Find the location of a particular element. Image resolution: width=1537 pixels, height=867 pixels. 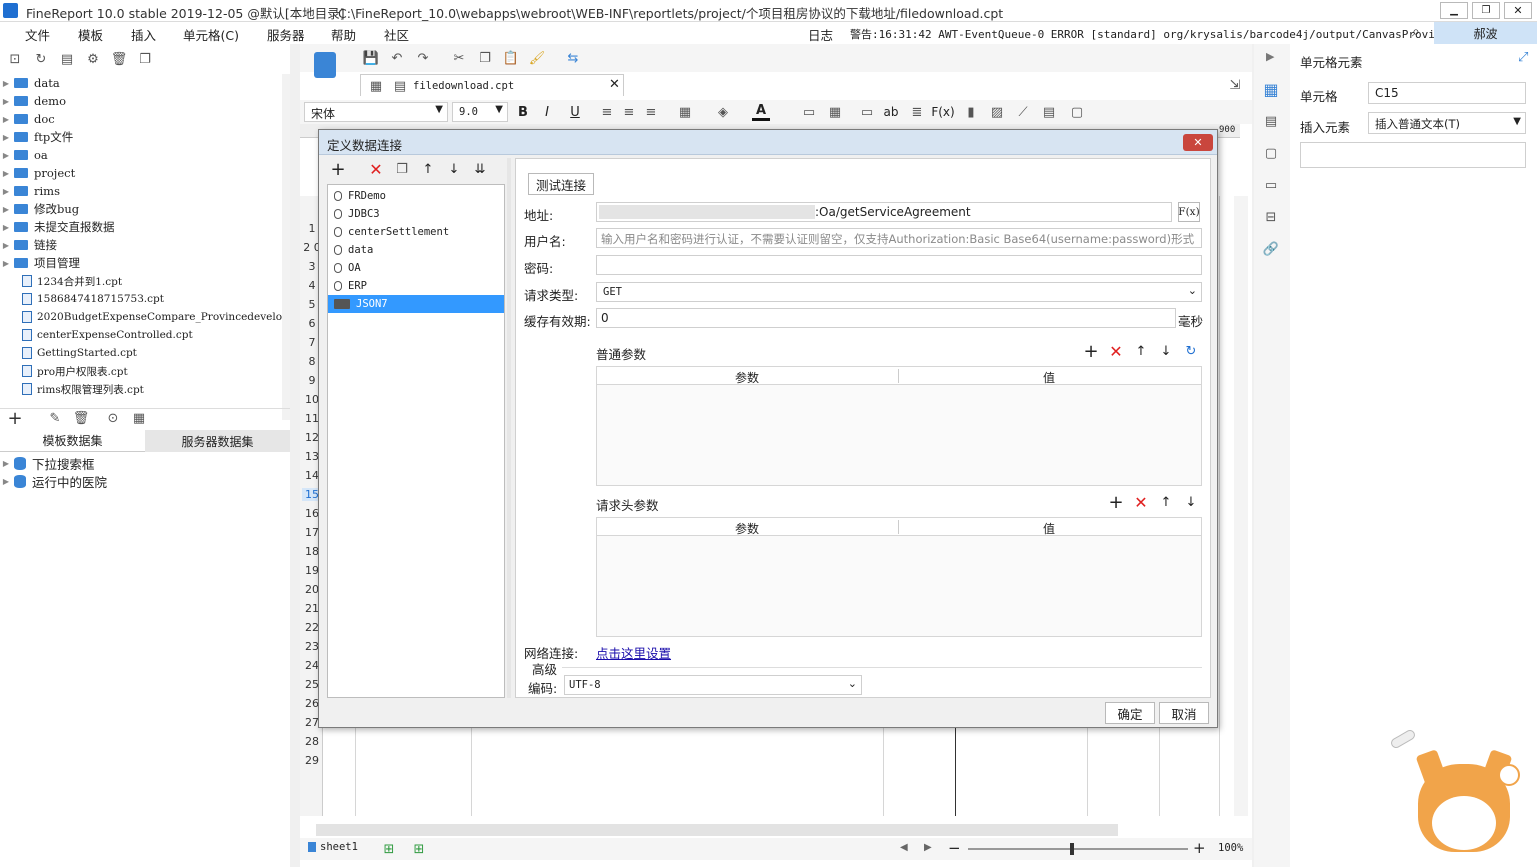

add-connection-icon: + is located at coordinates (338, 169).